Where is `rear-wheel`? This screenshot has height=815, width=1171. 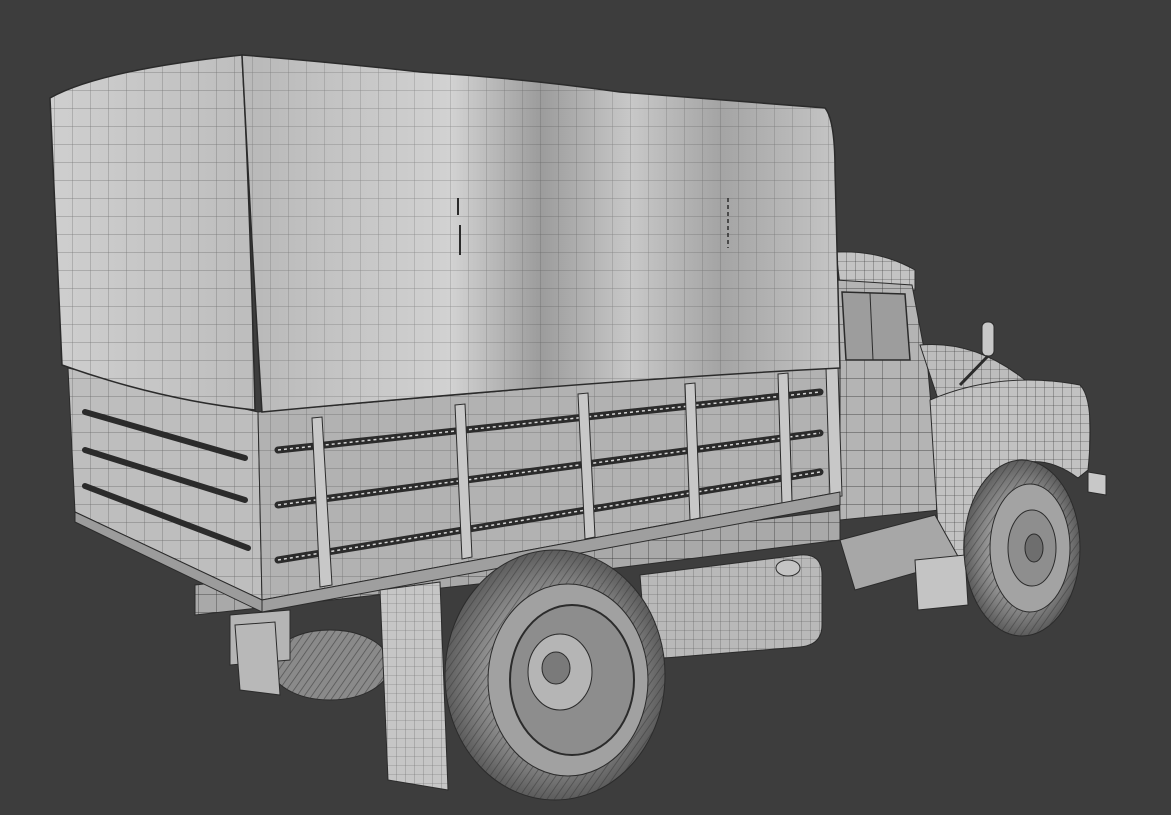 rear-wheel is located at coordinates (555, 675).